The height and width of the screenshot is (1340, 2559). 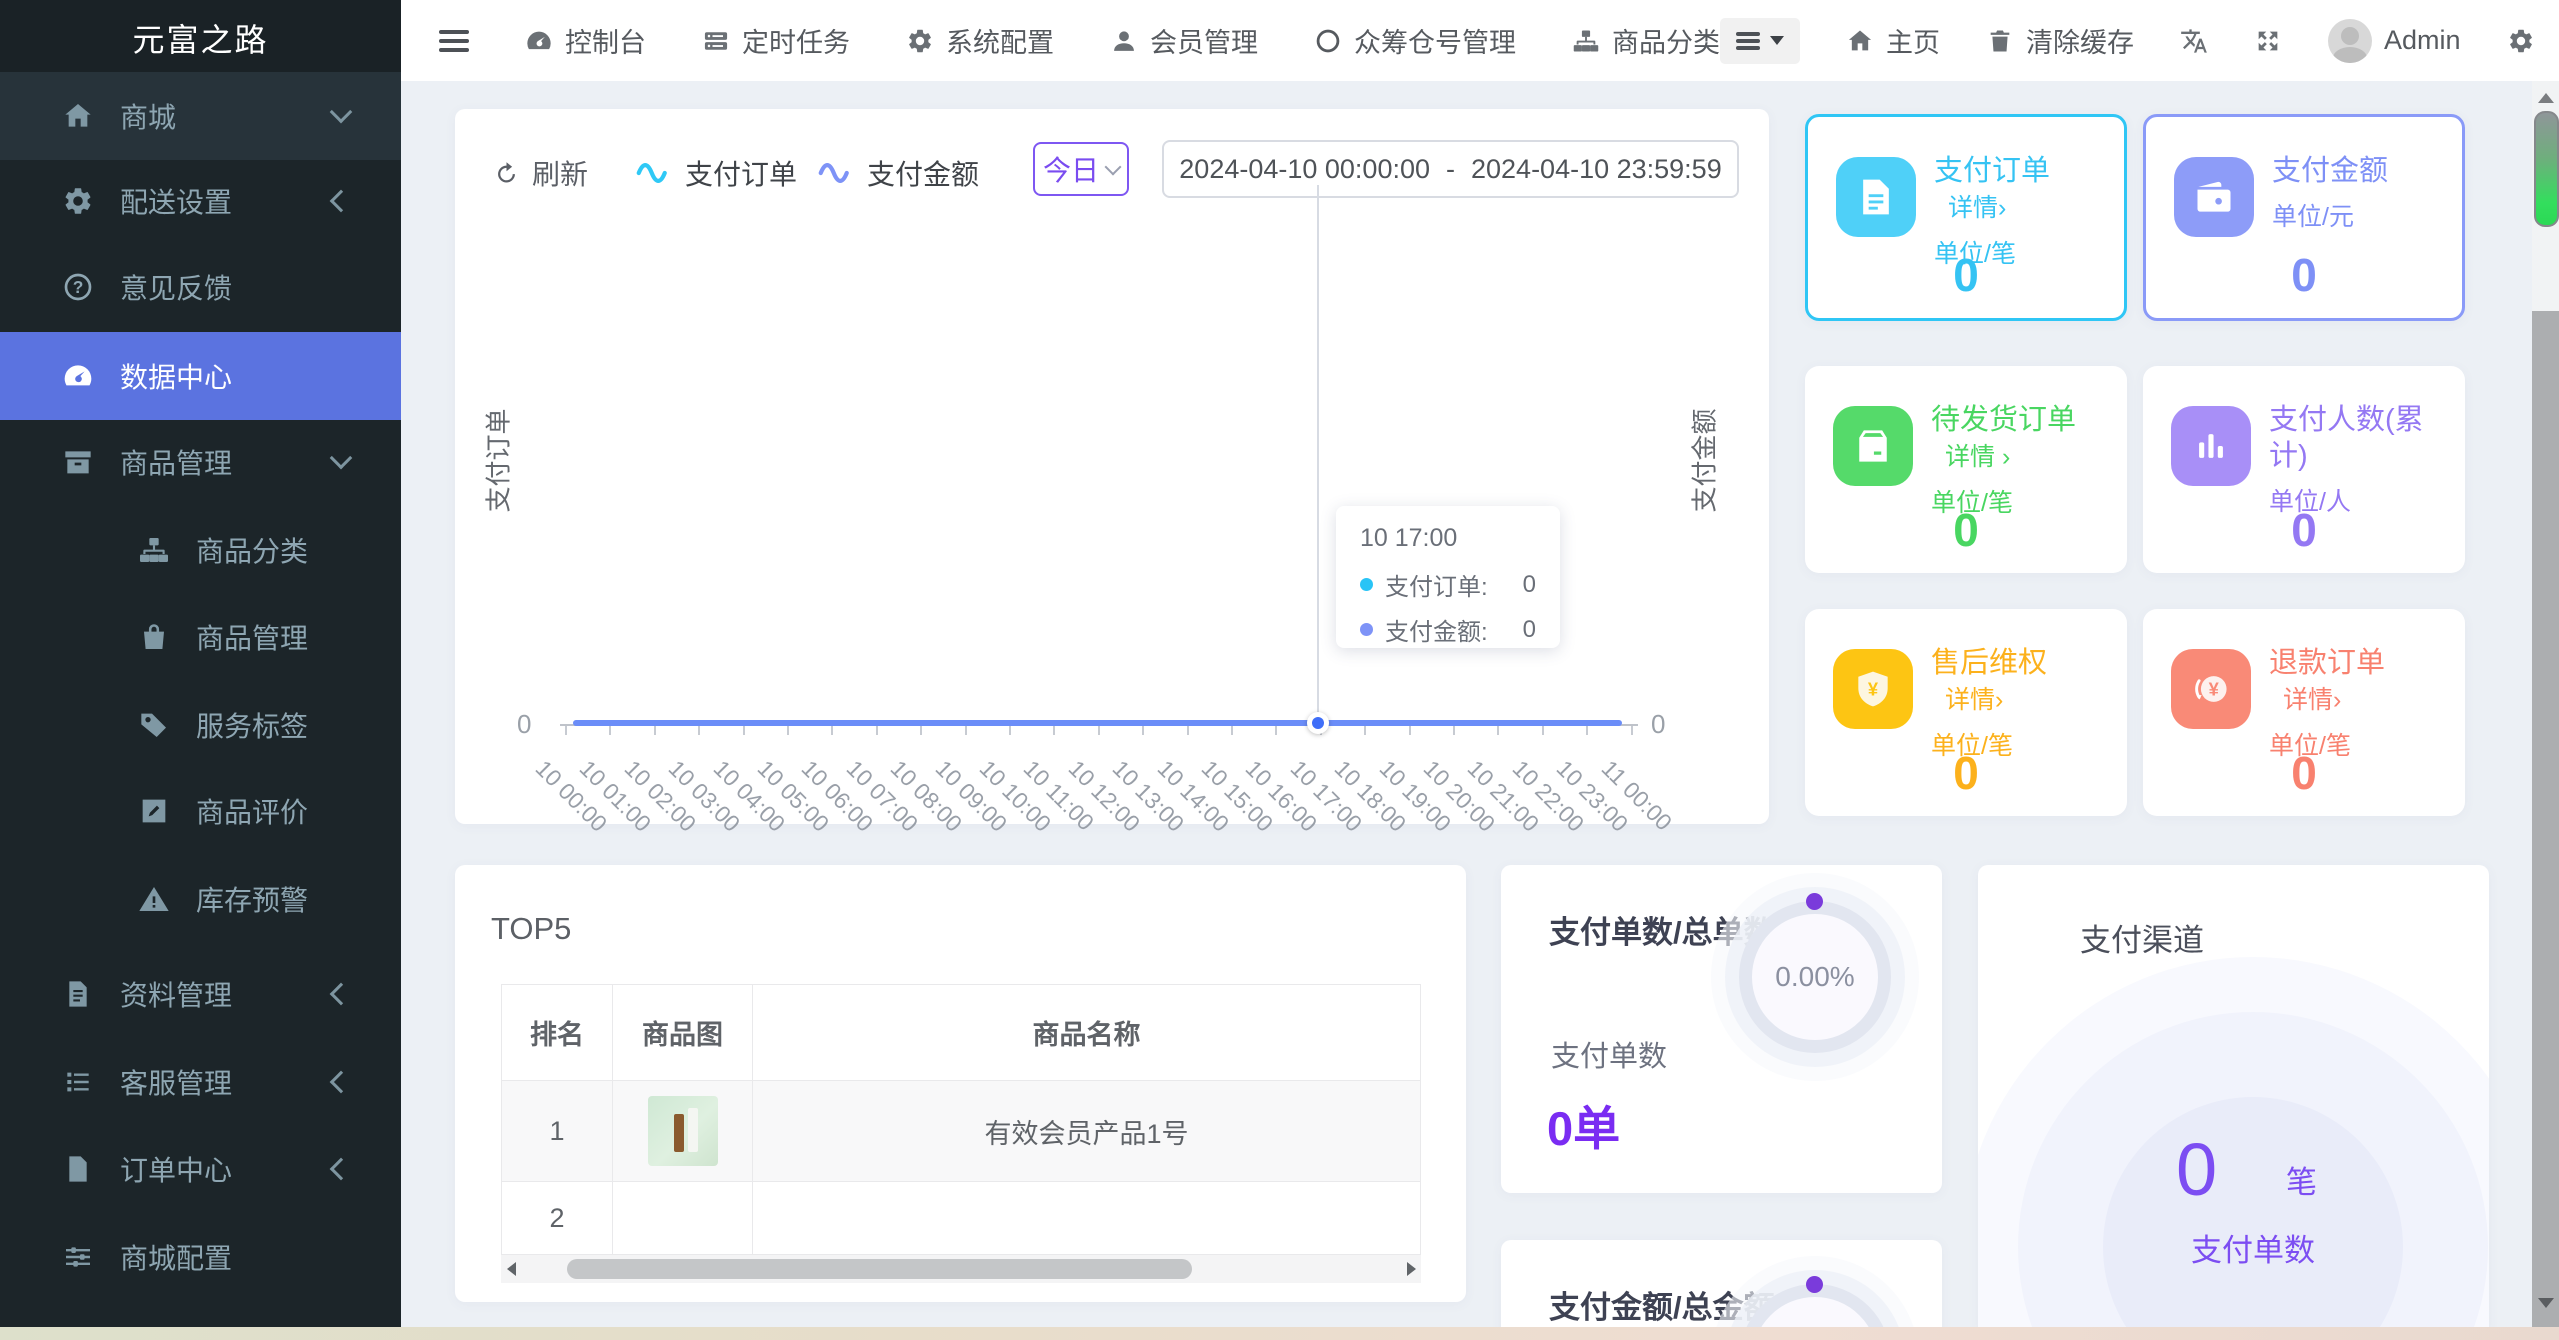 What do you see at coordinates (200, 811) in the screenshot?
I see `sidebar-item-product-reviews: 商品评价` at bounding box center [200, 811].